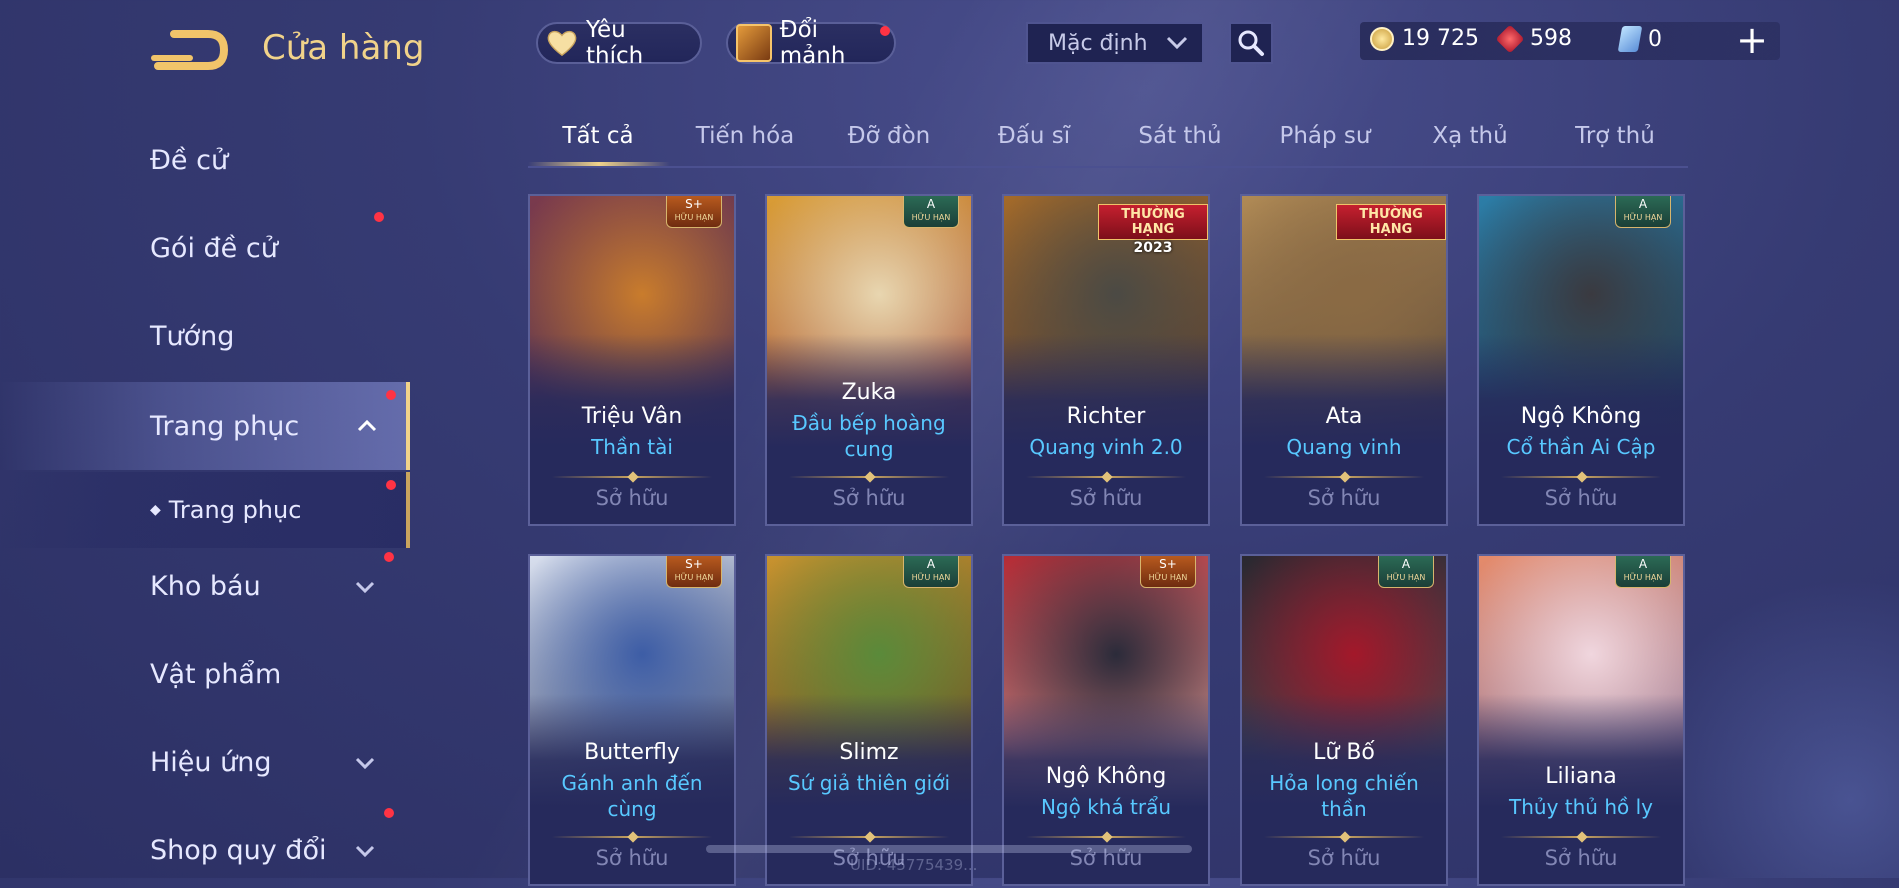 Image resolution: width=1899 pixels, height=888 pixels. I want to click on skin-name: Quang vinh 2.0, so click(1106, 447).